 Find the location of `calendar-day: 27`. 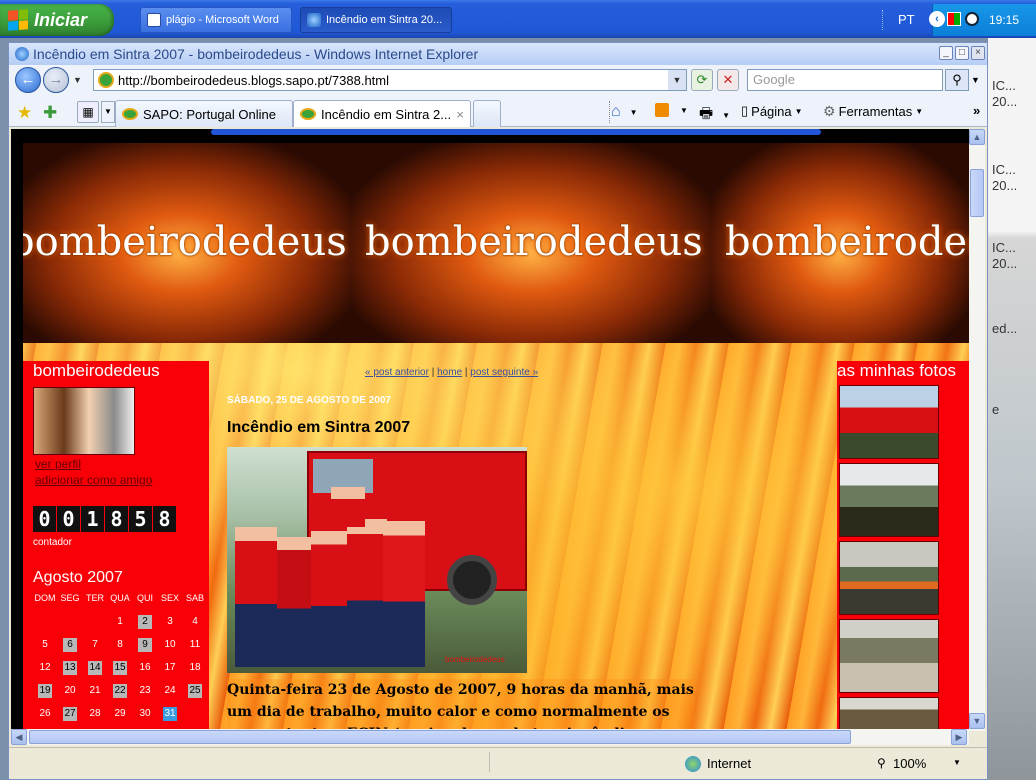

calendar-day: 27 is located at coordinates (70, 714).